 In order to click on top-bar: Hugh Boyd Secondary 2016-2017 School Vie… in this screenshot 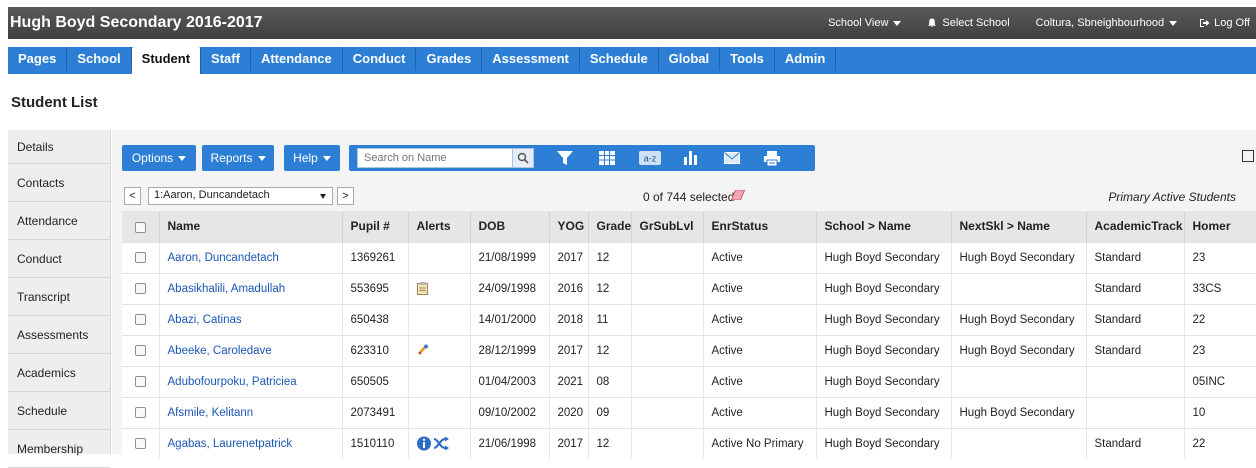, I will do `click(632, 23)`.